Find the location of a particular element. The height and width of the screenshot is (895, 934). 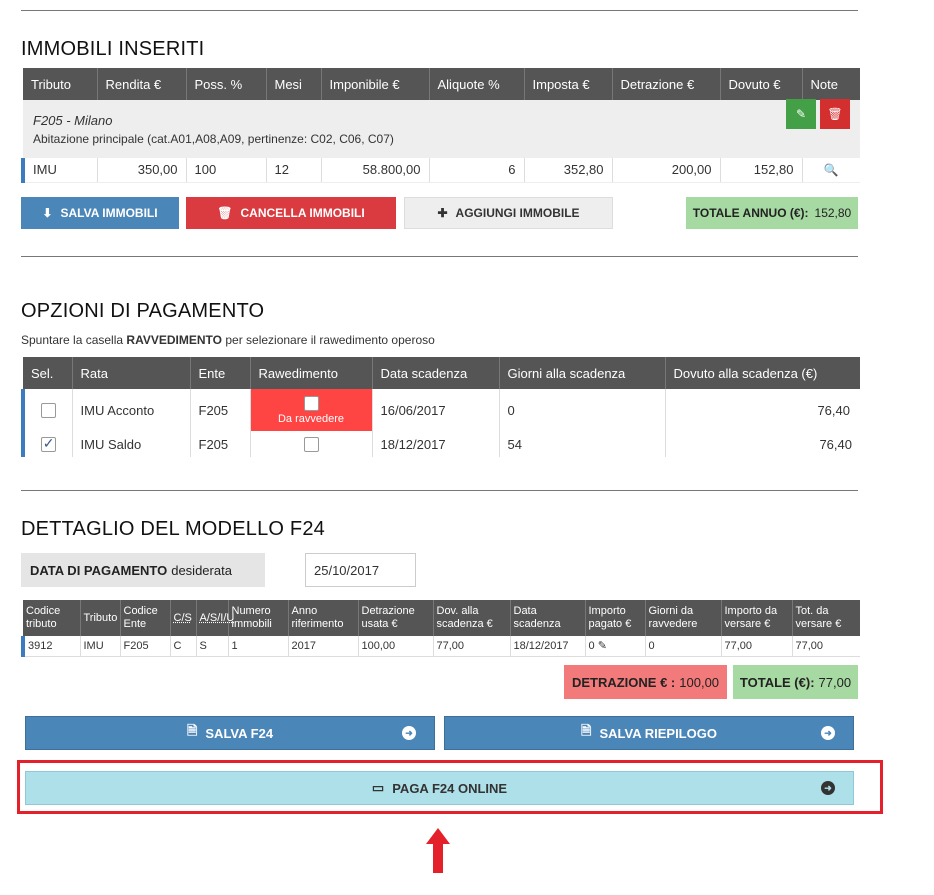

edit-immobile-button: ✎ is located at coordinates (801, 113).